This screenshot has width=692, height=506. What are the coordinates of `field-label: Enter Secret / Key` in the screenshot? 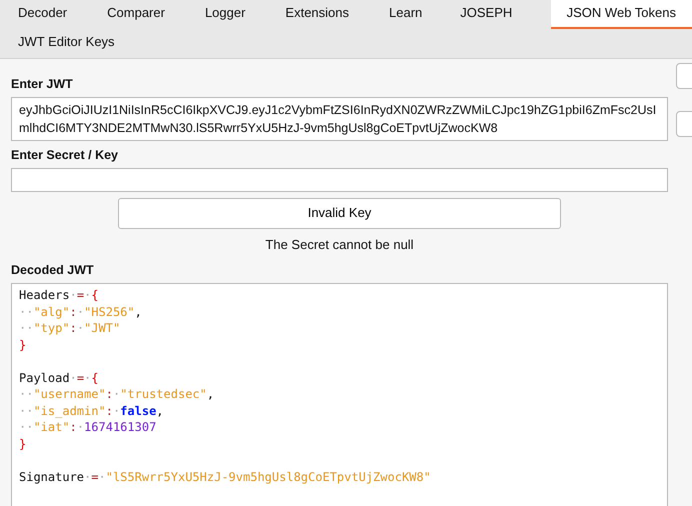 It's located at (65, 155).